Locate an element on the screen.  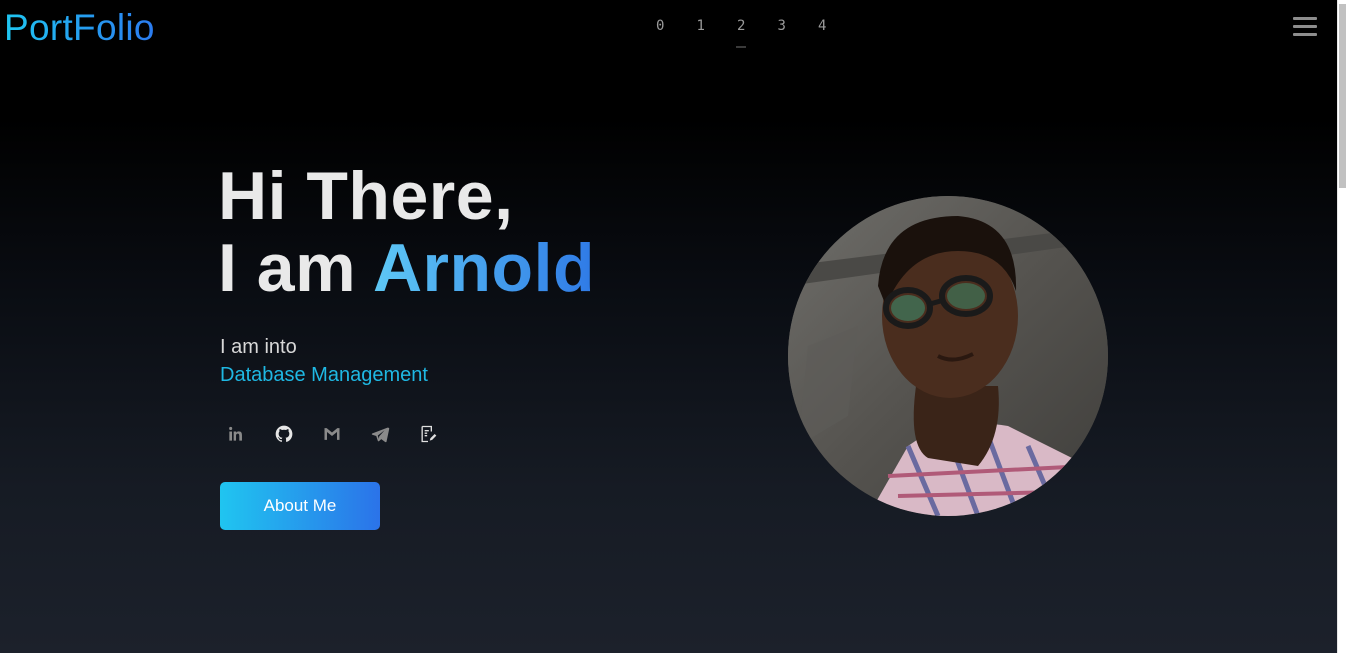
nav-item-4: 4 is located at coordinates (822, 26).